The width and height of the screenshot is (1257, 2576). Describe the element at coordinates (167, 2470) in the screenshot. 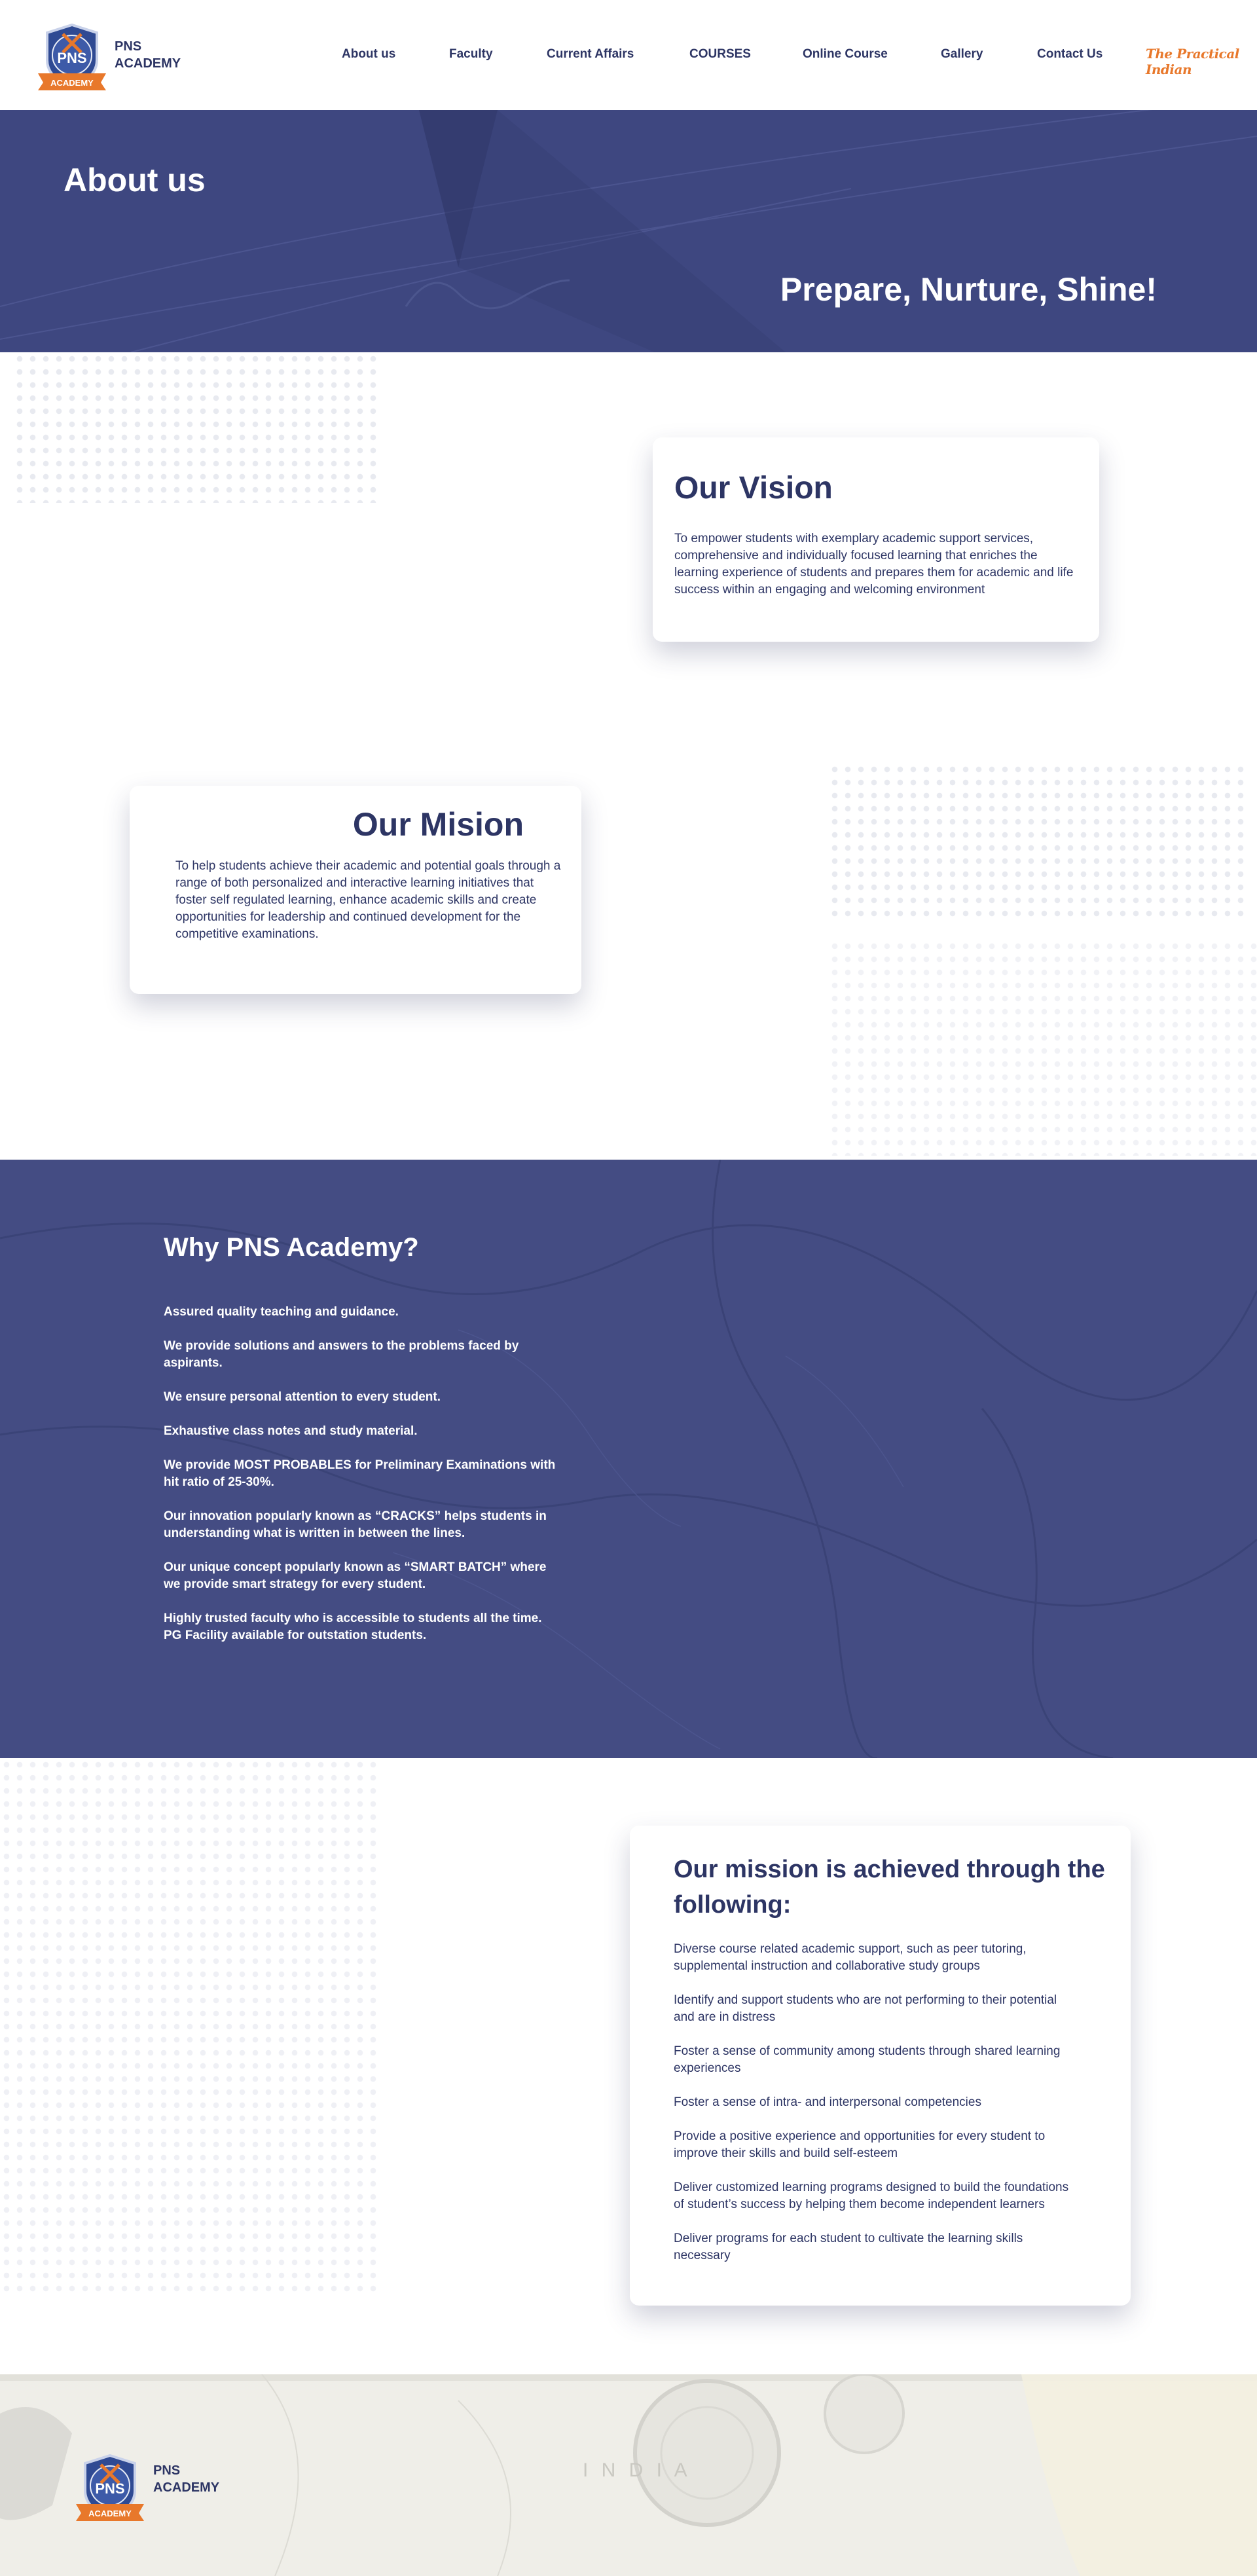

I see `footer-brand-line-1: PNS` at that location.